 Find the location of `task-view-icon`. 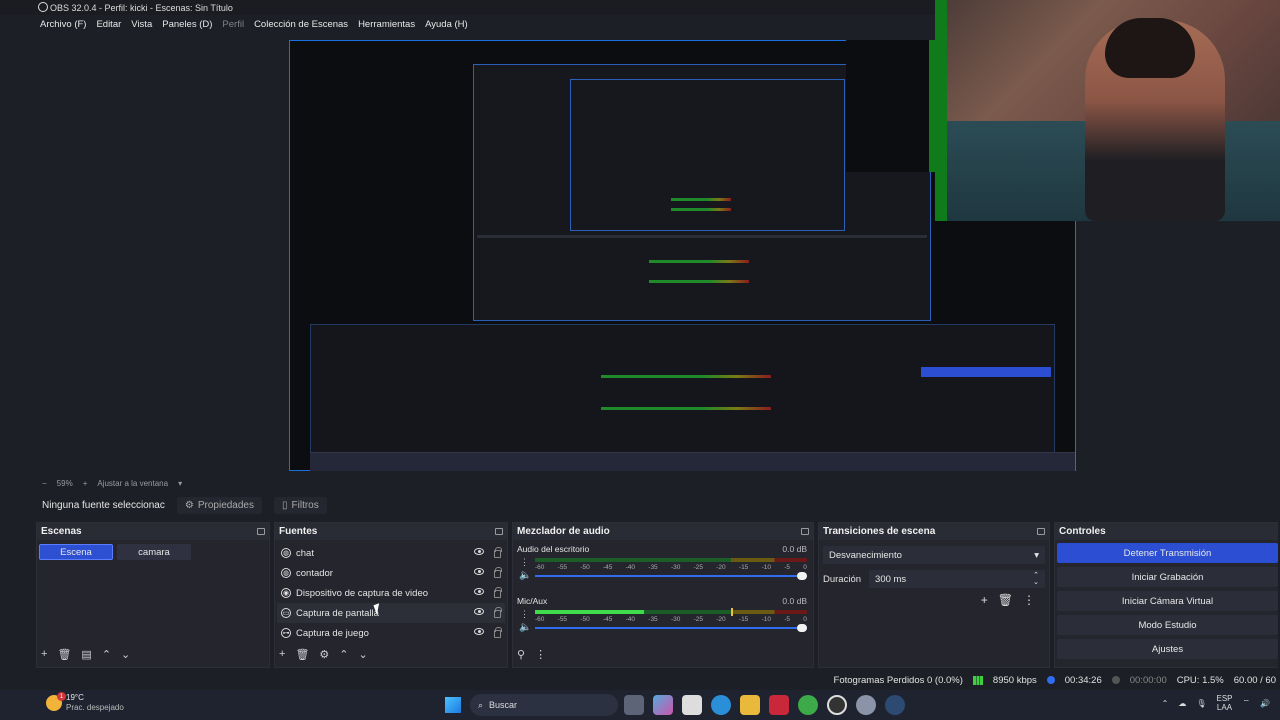

task-view-icon is located at coordinates (634, 705).